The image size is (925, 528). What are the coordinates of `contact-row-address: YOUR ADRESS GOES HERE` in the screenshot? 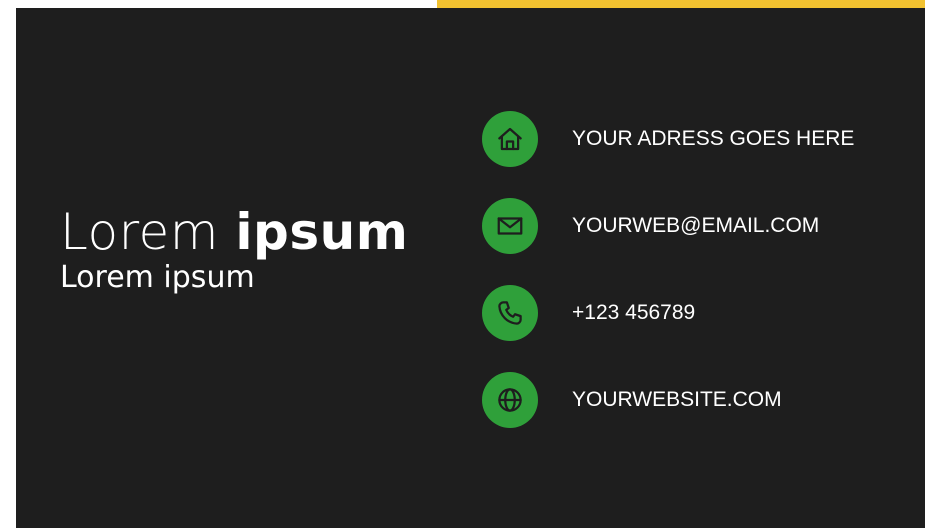 It's located at (668, 139).